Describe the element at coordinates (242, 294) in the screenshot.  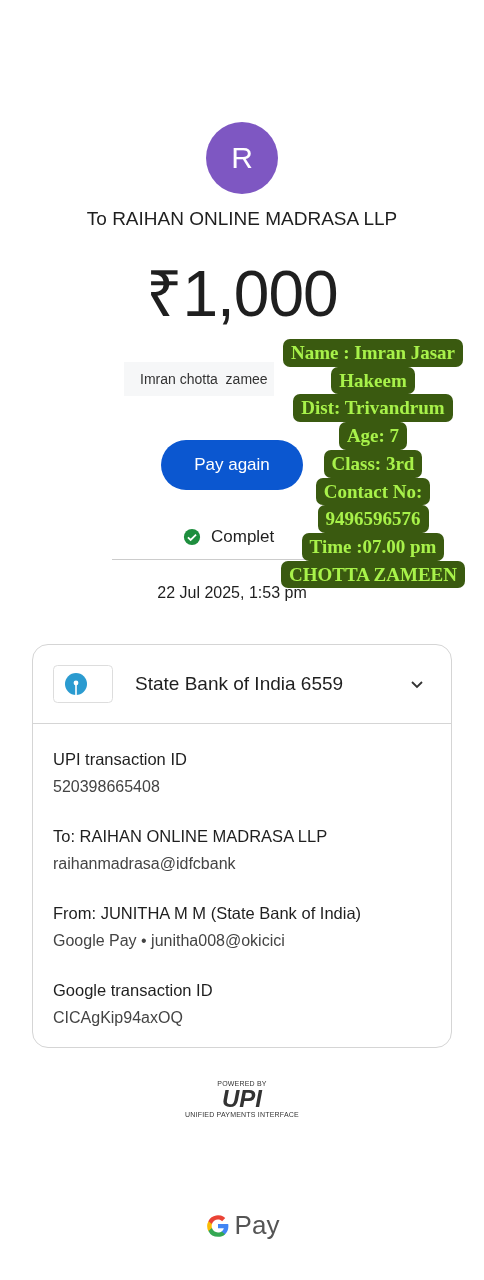
I see `amount: ₹1,000` at that location.